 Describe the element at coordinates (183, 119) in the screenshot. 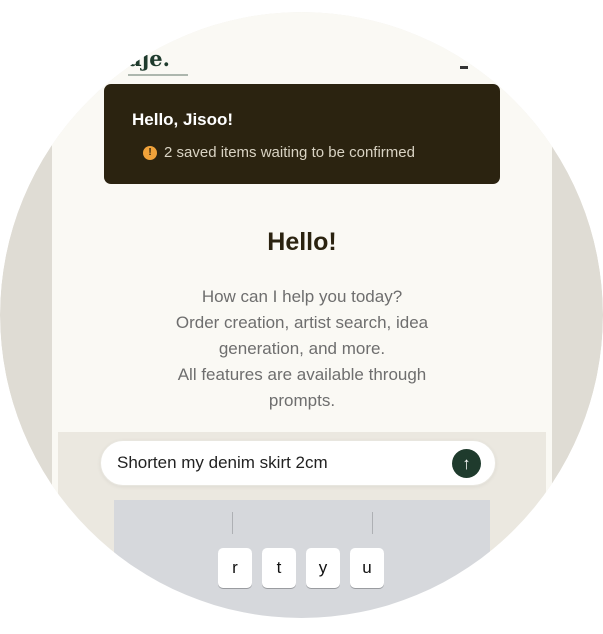

I see `greeting-title: Hello, Jisoo!` at that location.